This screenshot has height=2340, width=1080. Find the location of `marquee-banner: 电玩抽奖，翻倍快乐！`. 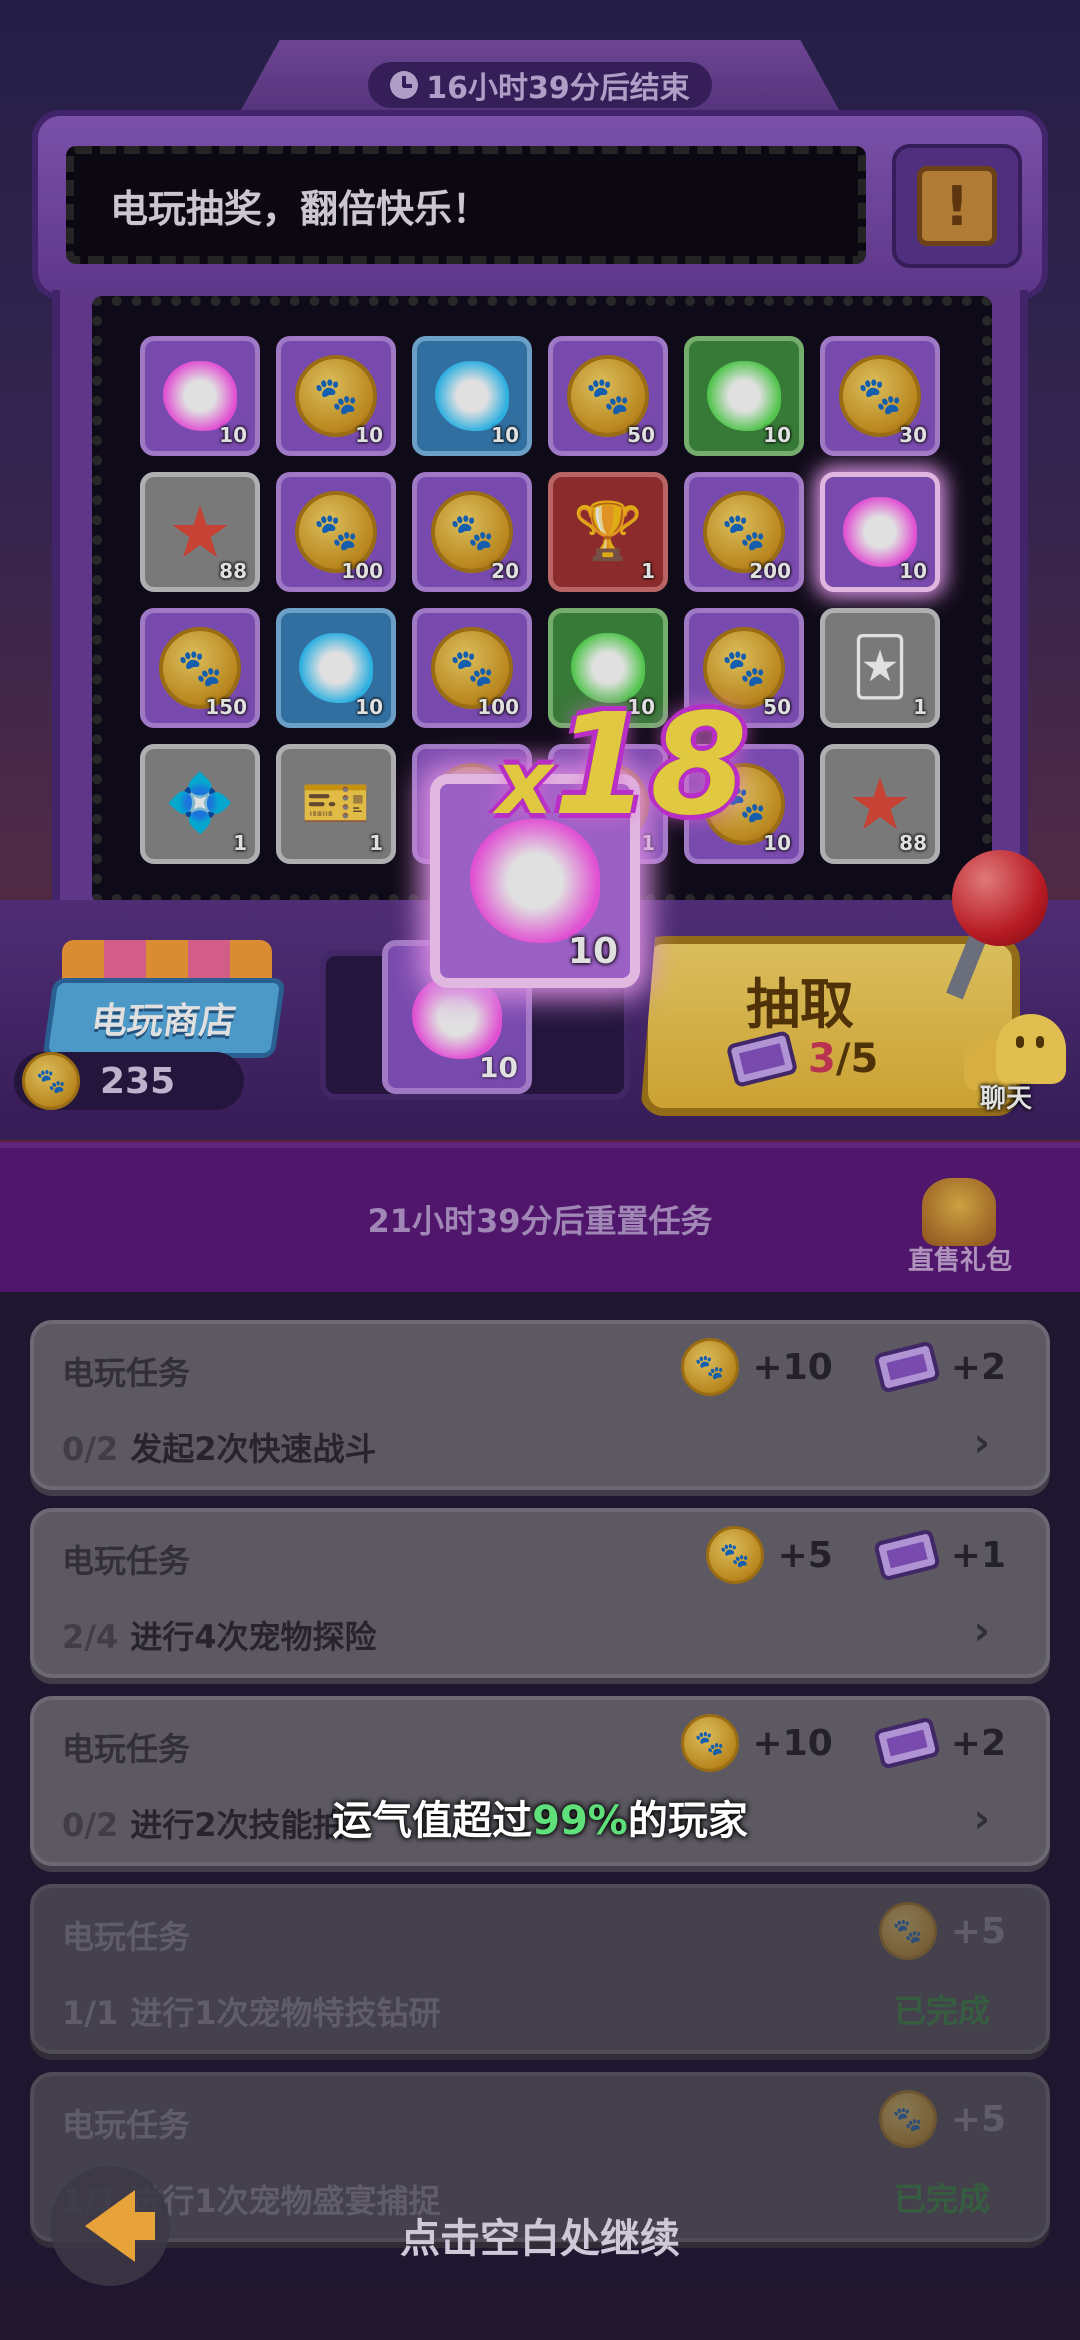

marquee-banner: 电玩抽奖，翻倍快乐！ is located at coordinates (466, 205).